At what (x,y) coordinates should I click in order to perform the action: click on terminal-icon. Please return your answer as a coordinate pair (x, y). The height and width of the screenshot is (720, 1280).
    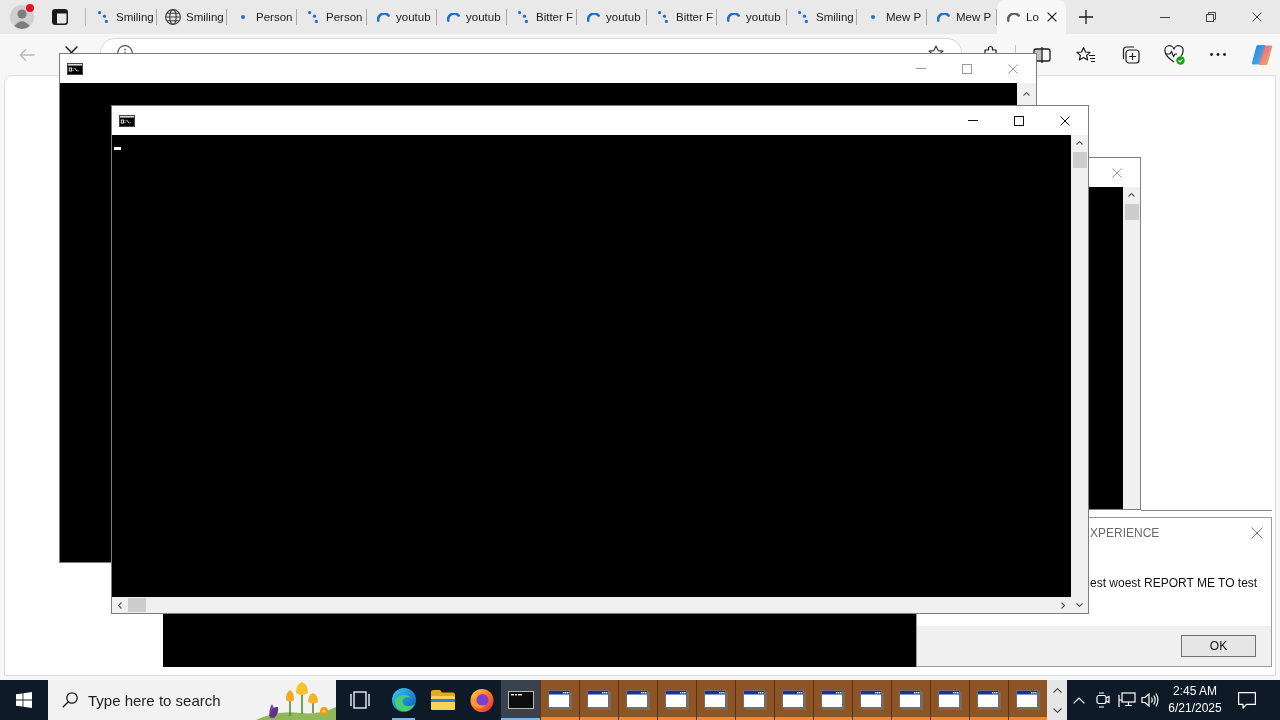
    Looking at the image, I should click on (520, 700).